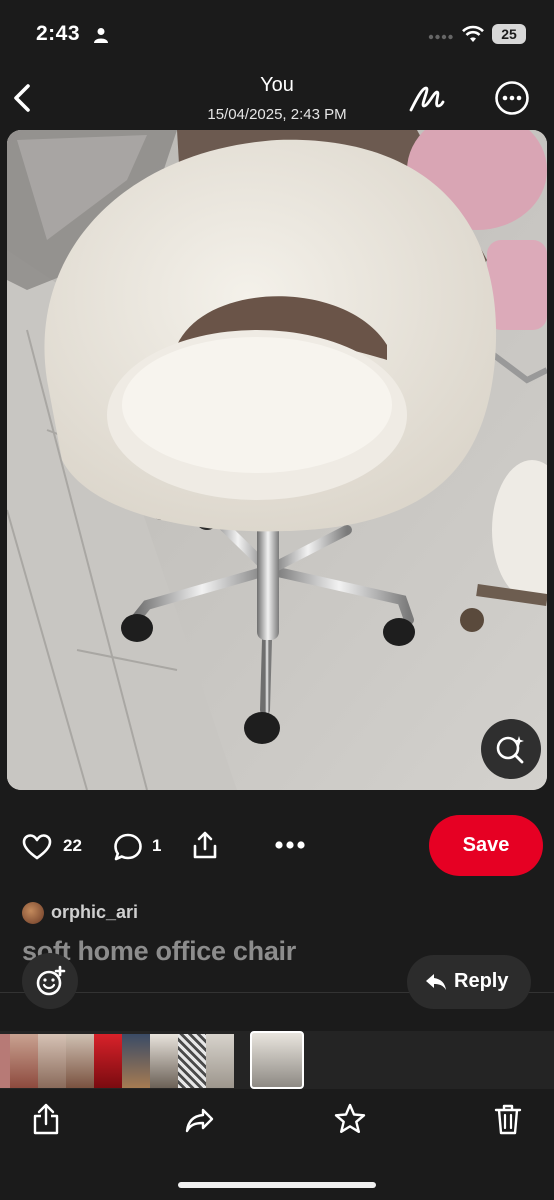 The height and width of the screenshot is (1200, 554). I want to click on reply-arrow-icon, so click(436, 982).